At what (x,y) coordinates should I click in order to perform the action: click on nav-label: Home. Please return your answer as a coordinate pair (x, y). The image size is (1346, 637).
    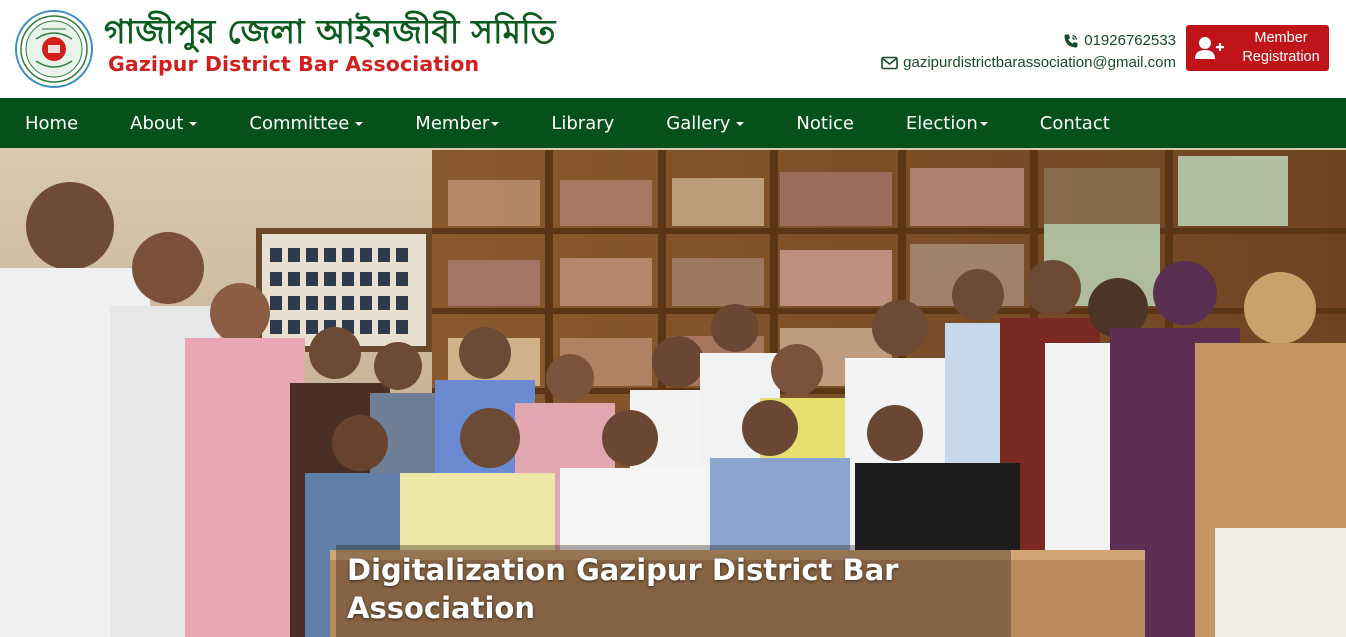
    Looking at the image, I should click on (52, 123).